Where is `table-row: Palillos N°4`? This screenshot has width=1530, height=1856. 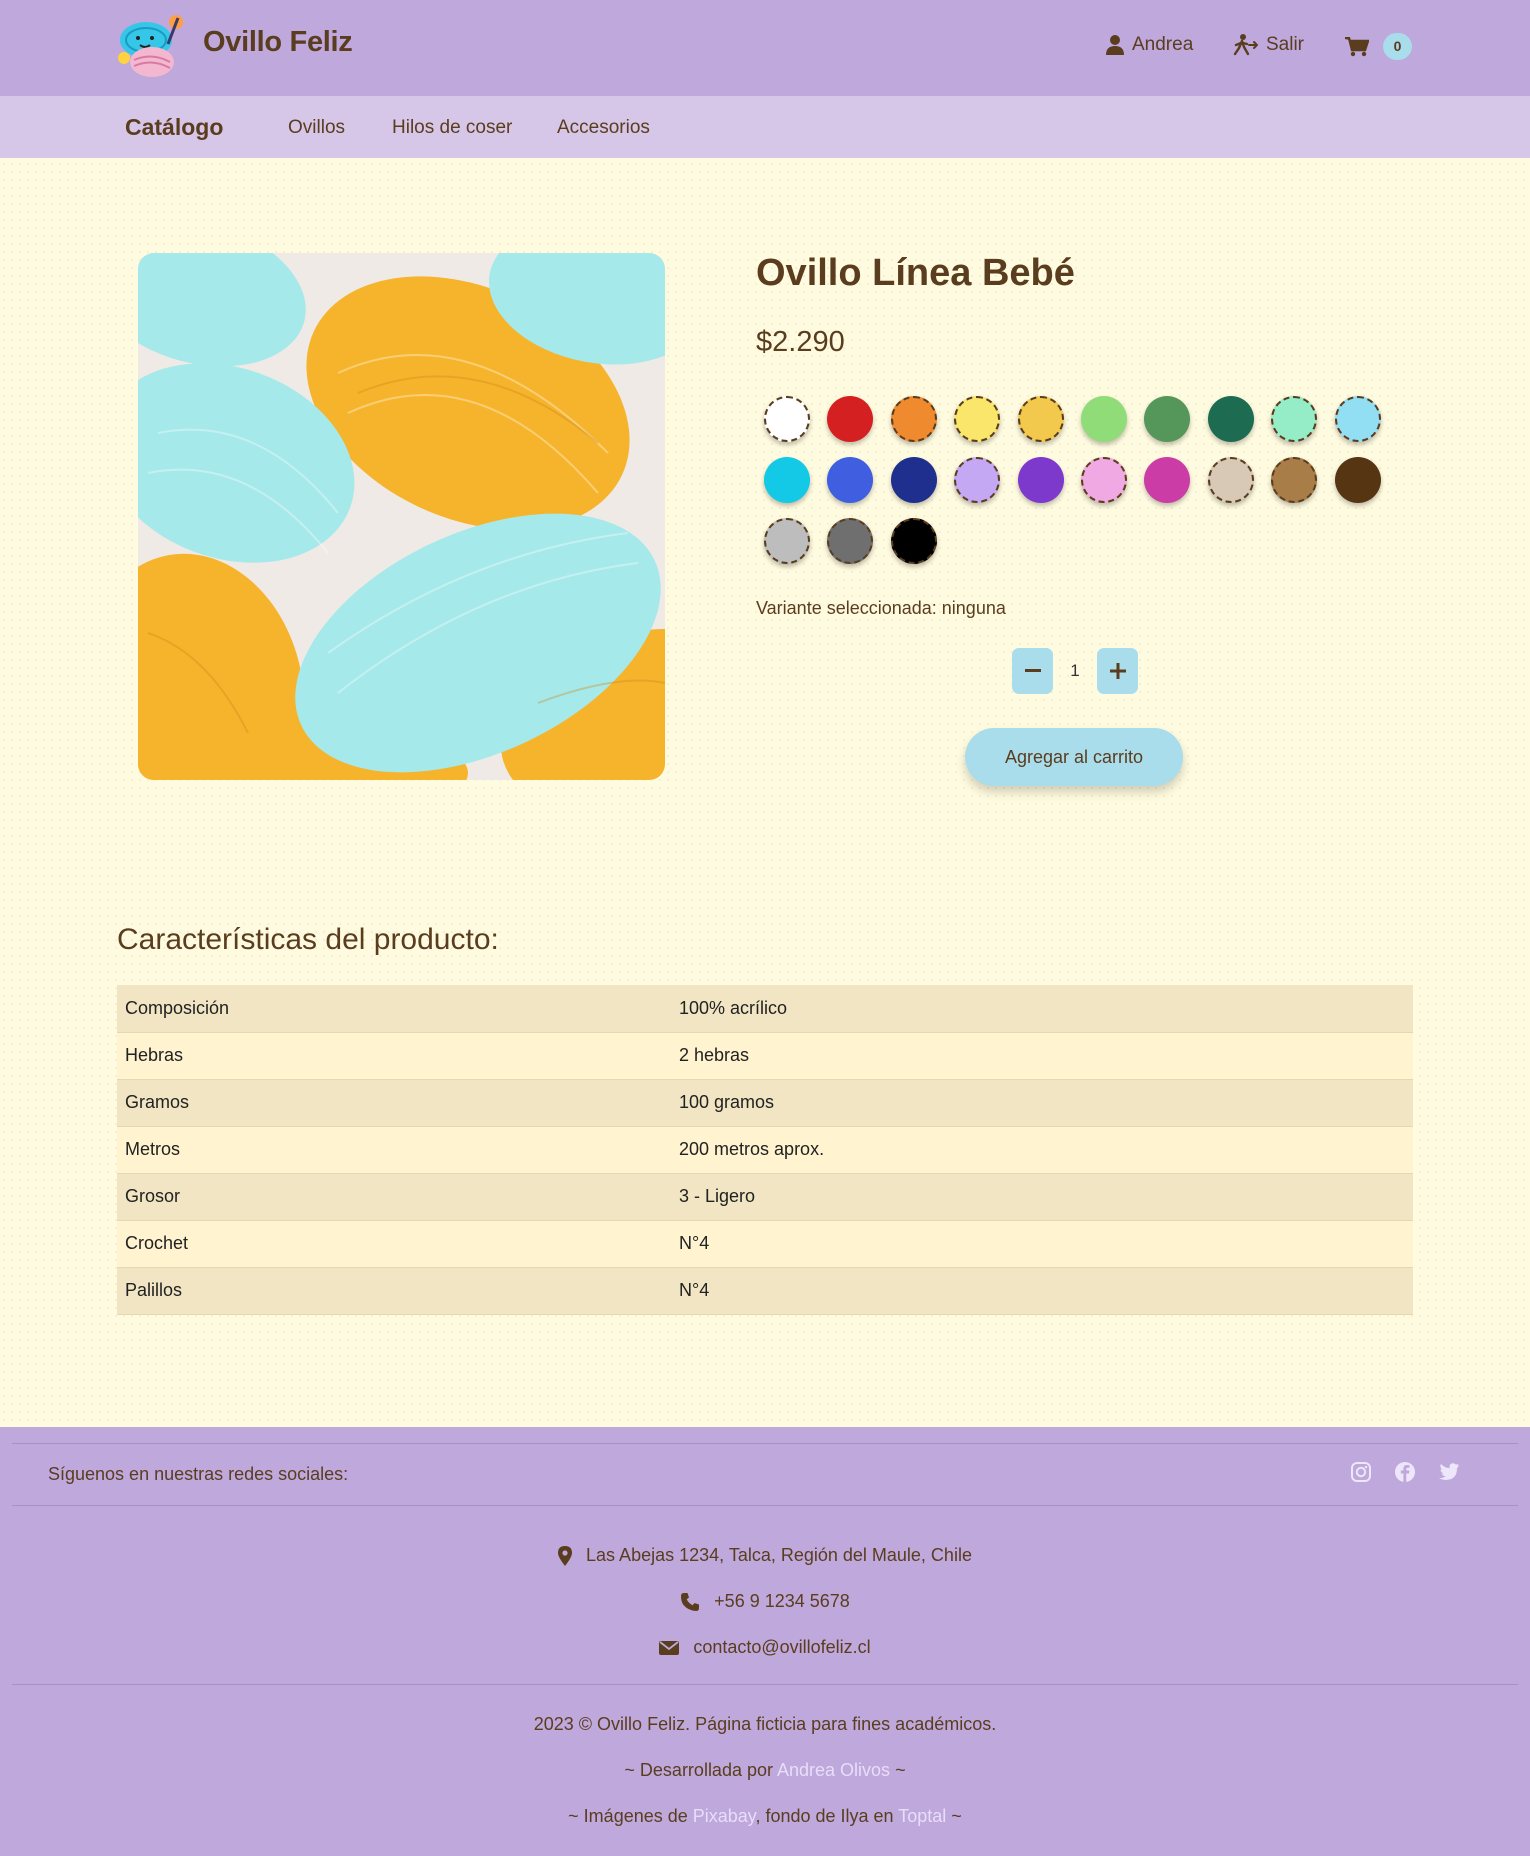 table-row: Palillos N°4 is located at coordinates (765, 1291).